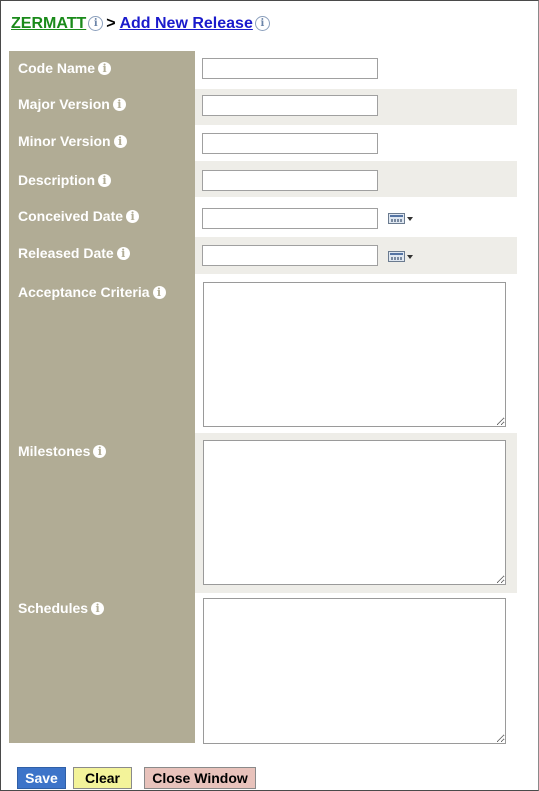  Describe the element at coordinates (92, 292) in the screenshot. I see `acceptance-criteria-label: Acceptance Criteria i` at that location.